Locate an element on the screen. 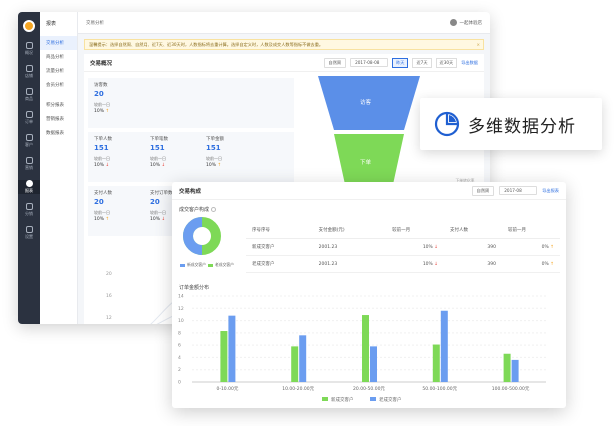 The image size is (616, 426). subnav-item-traffic: 流量分析 is located at coordinates (58, 71).